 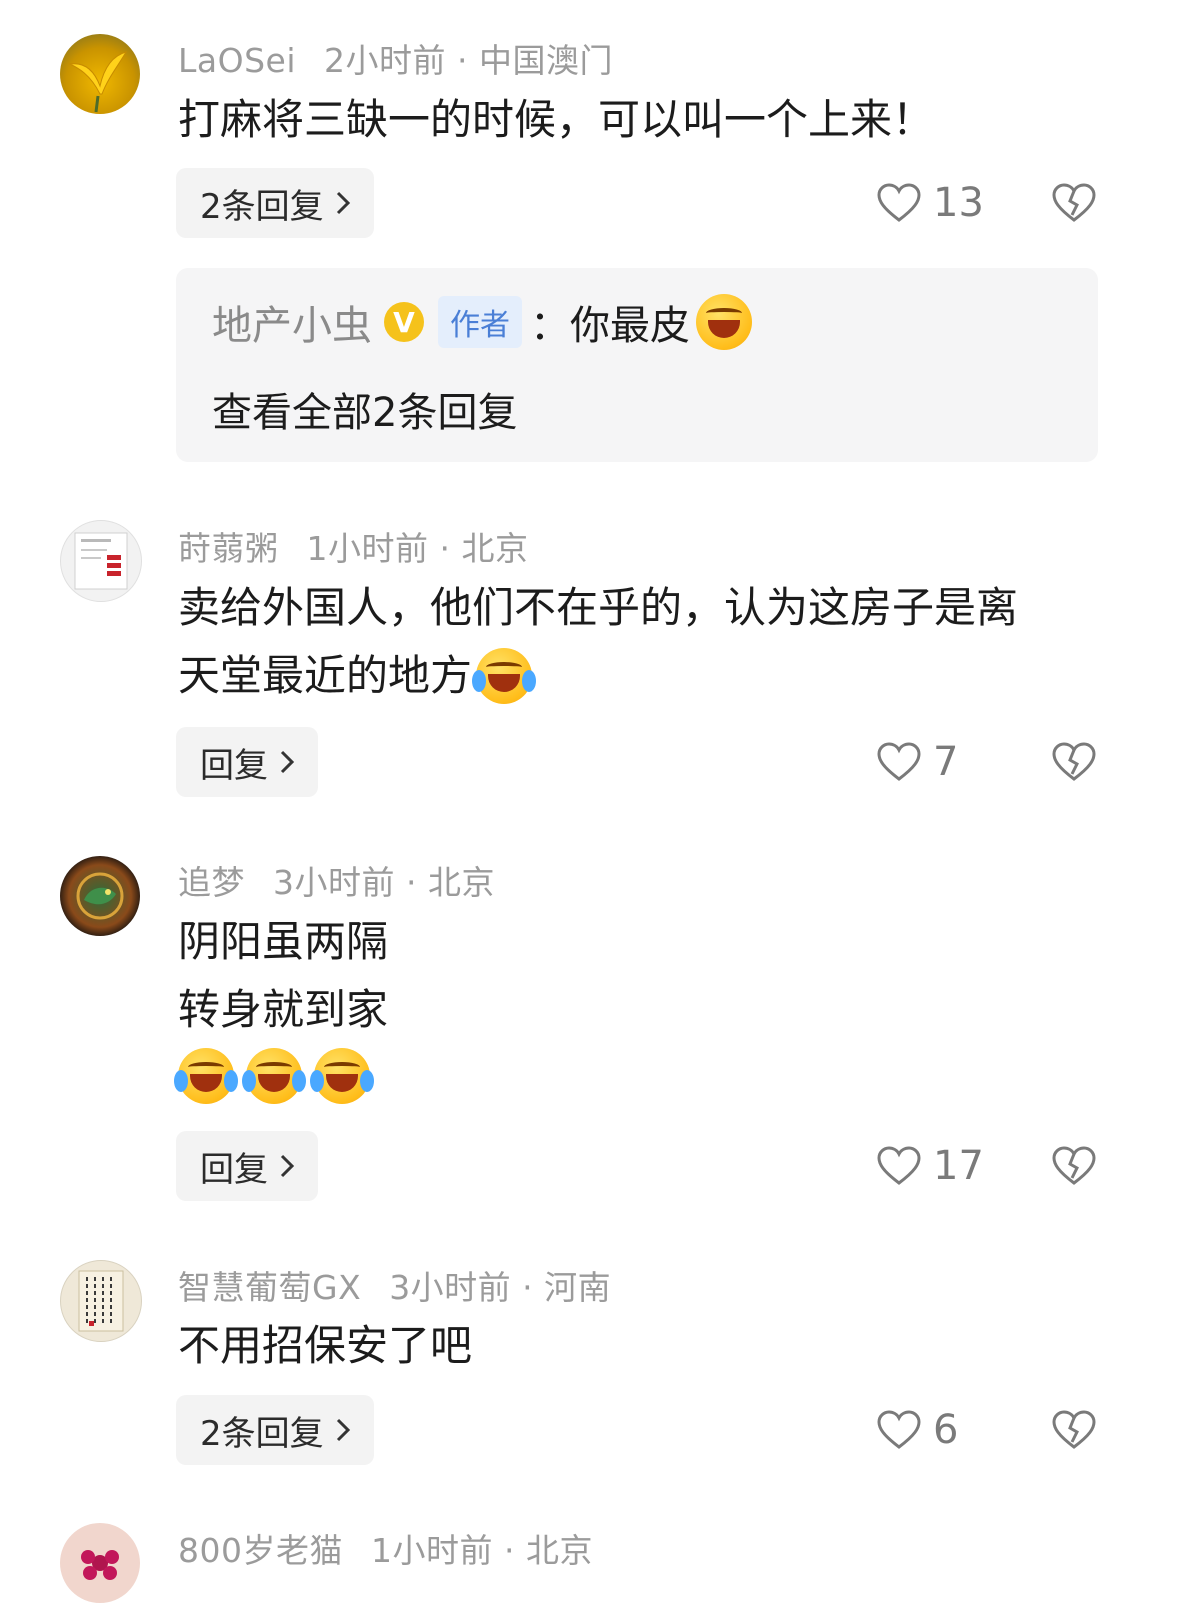 I want to click on comment-line: 转身就到家, so click(x=283, y=1009).